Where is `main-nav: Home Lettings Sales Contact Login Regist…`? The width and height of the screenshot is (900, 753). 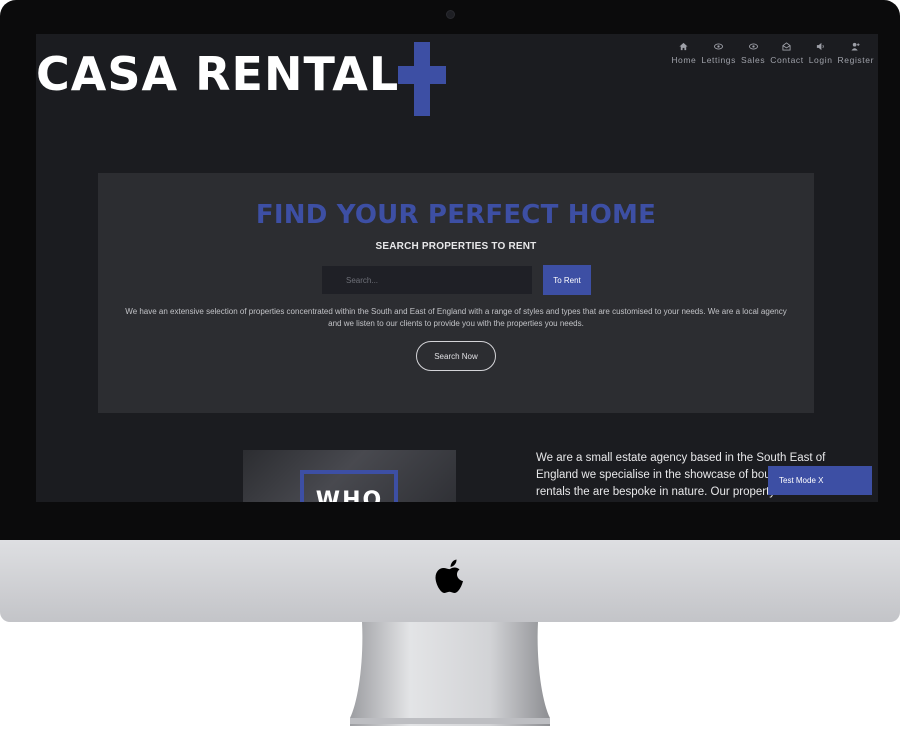 main-nav: Home Lettings Sales Contact Login Regist… is located at coordinates (772, 53).